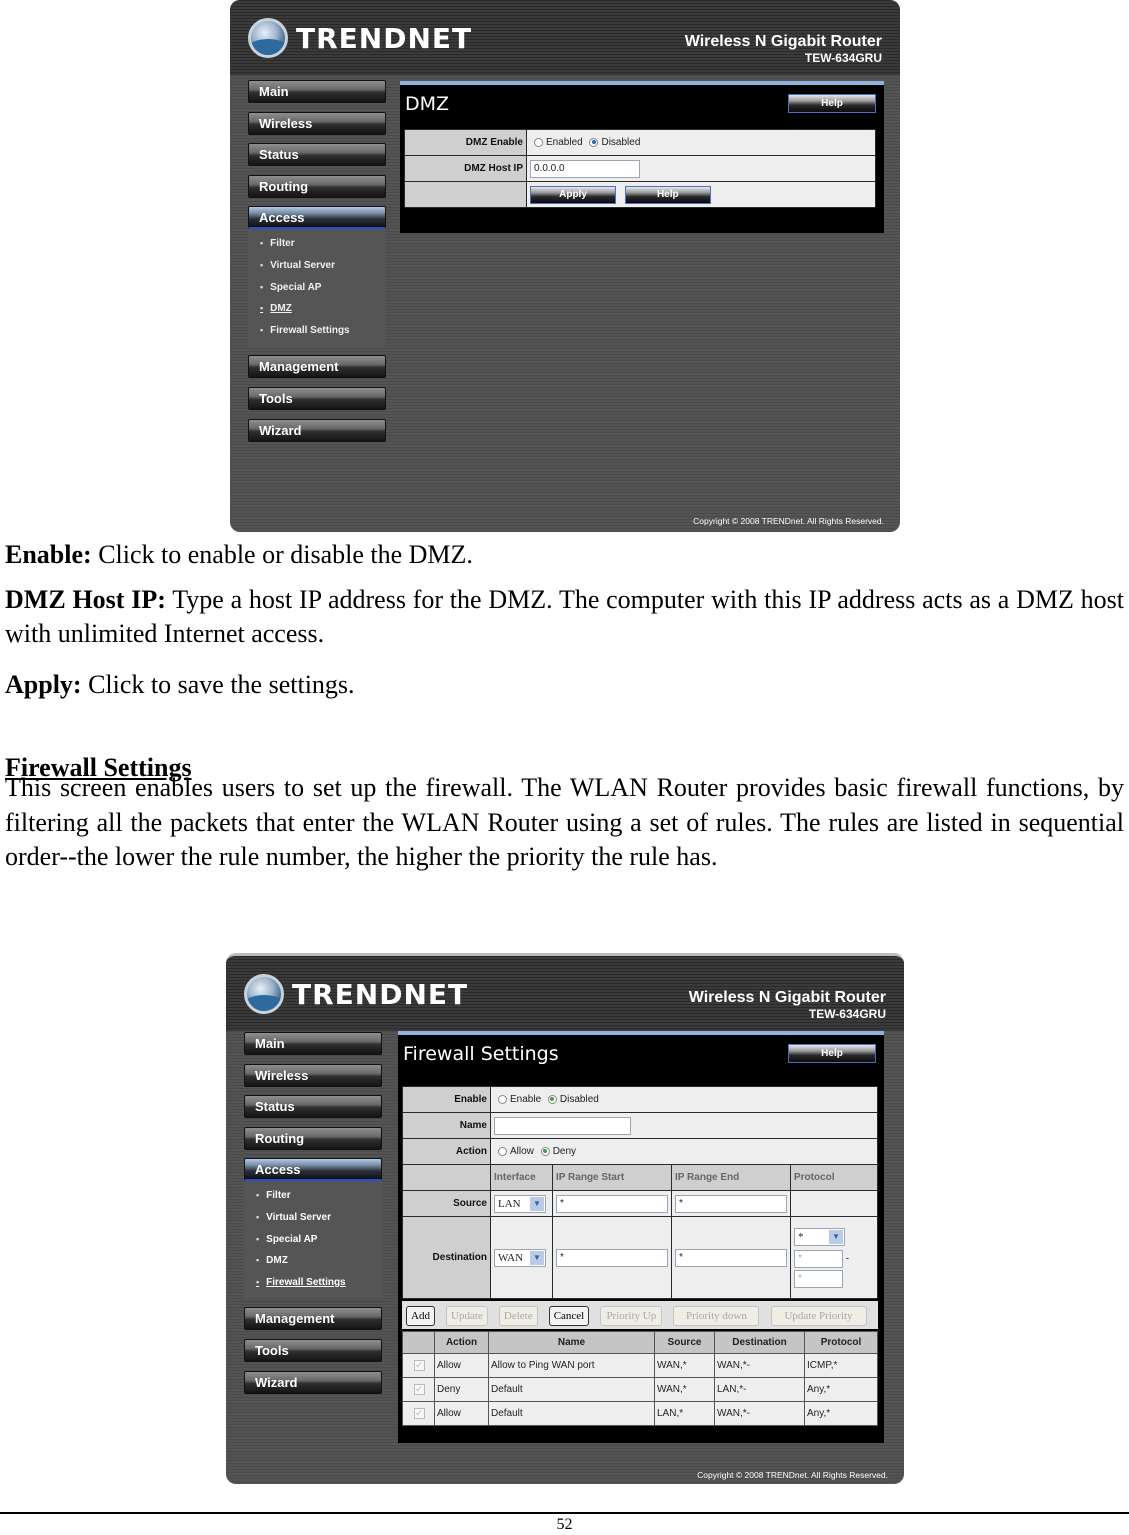 This screenshot has width=1129, height=1535. What do you see at coordinates (847, 1014) in the screenshot?
I see `product-model: TEW-634GRU` at bounding box center [847, 1014].